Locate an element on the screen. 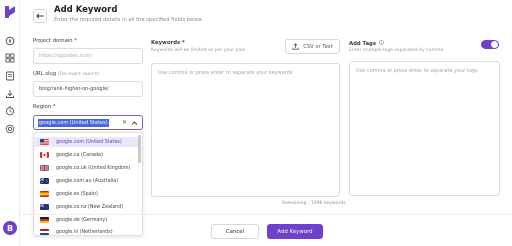 The width and height of the screenshot is (512, 246). region-option-es: google.es (Spain) is located at coordinates (86, 194).